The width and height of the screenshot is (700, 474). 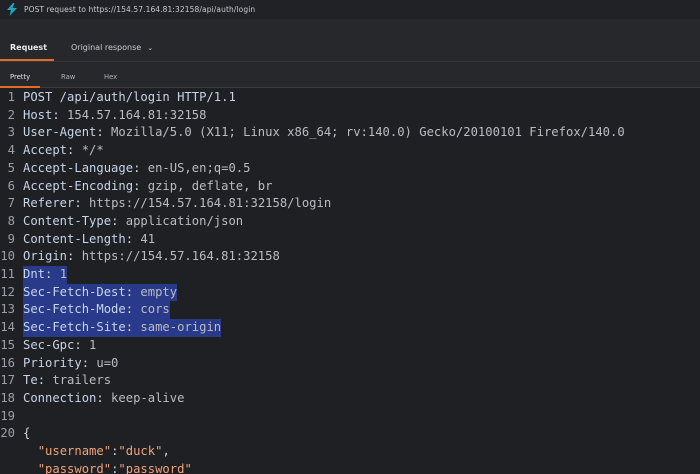 What do you see at coordinates (177, 327) in the screenshot?
I see `header-value: same-origin` at bounding box center [177, 327].